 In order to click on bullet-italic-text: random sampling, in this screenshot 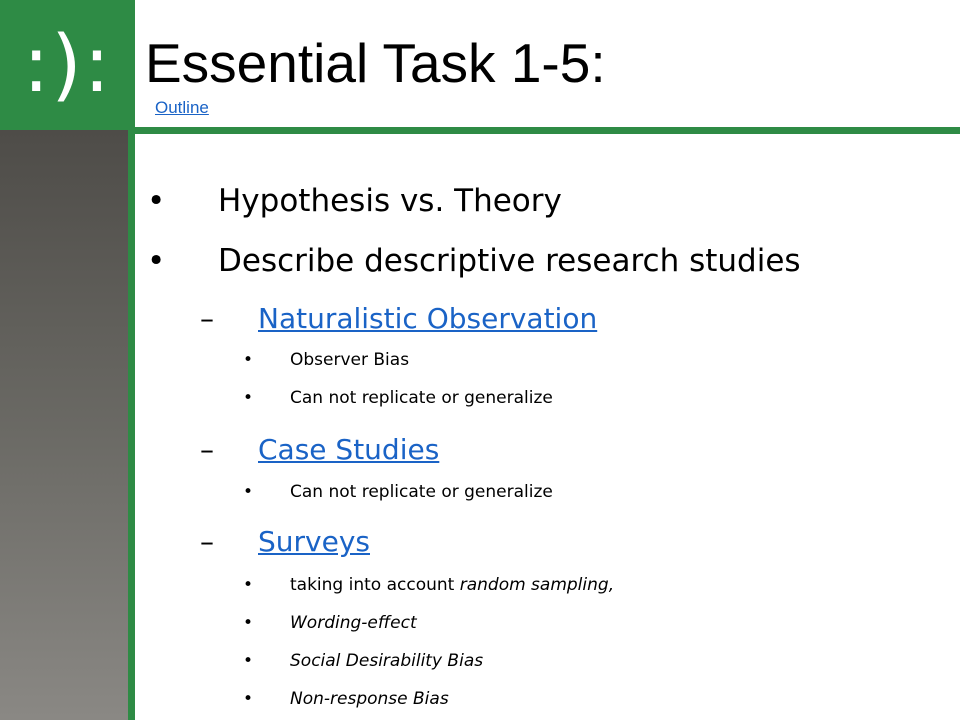, I will do `click(537, 585)`.